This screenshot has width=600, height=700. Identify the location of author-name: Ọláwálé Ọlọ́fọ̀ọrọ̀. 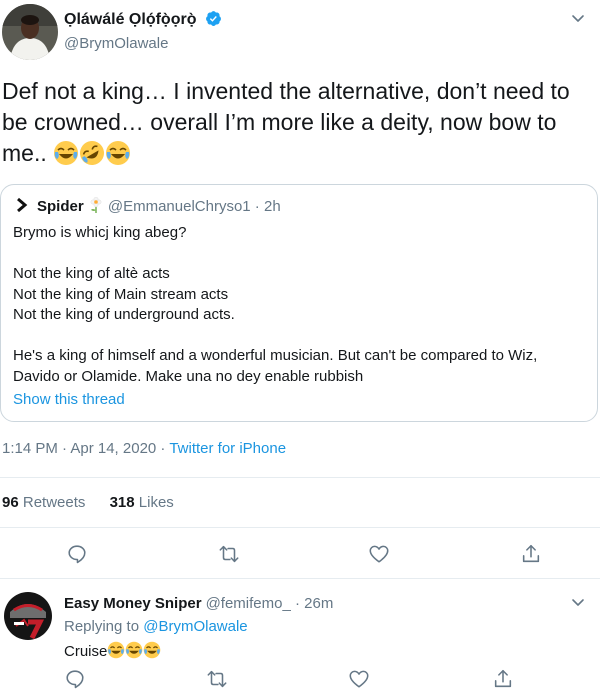
(143, 19).